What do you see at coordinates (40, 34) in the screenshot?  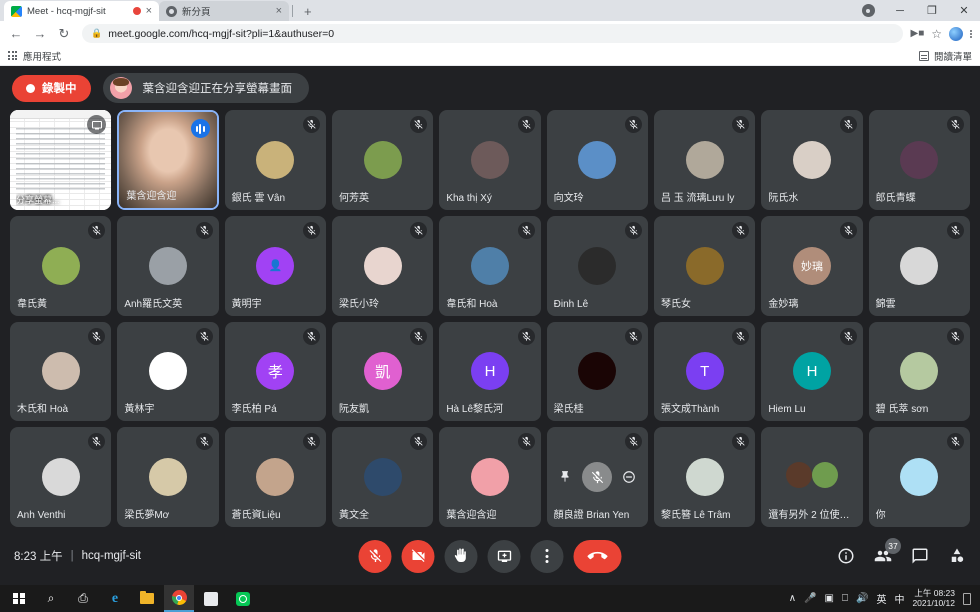 I see `forward-icon: →` at bounding box center [40, 34].